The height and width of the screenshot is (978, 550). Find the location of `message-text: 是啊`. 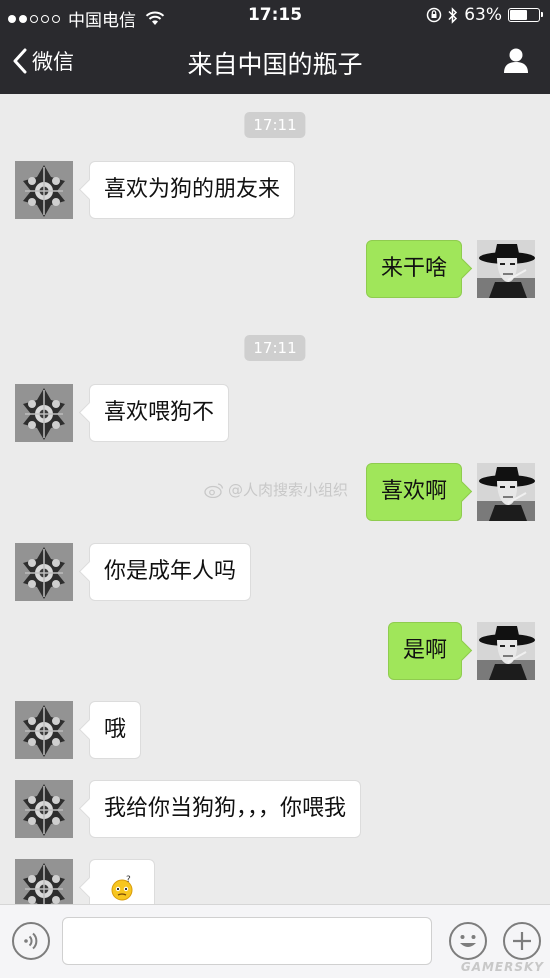

message-text: 是啊 is located at coordinates (424, 650).